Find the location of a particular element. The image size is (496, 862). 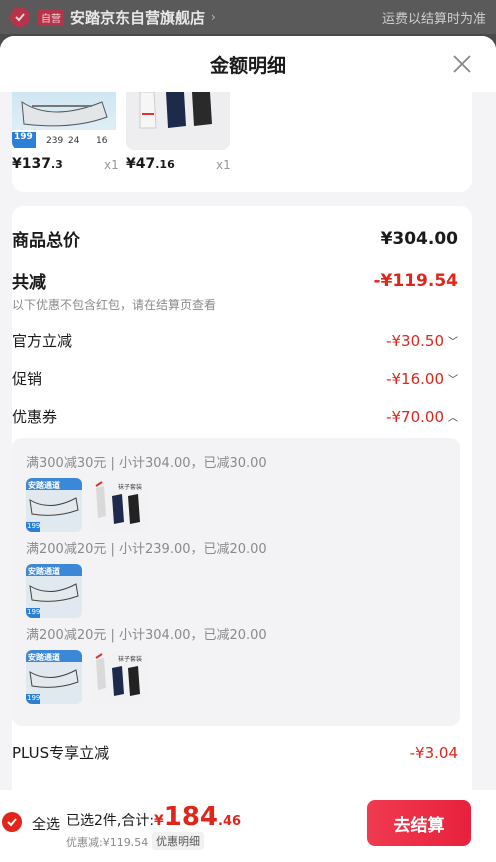

chevron-up-icon: ︿ is located at coordinates (453, 418).